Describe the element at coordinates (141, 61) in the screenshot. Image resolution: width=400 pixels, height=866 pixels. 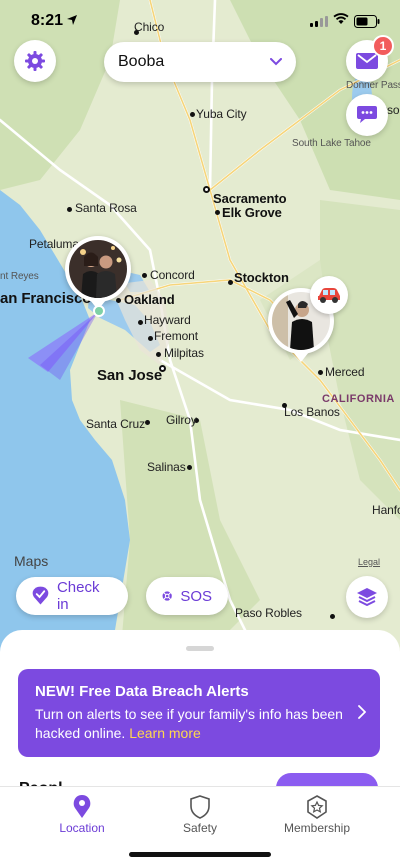
I see `circle-name: Booba` at that location.